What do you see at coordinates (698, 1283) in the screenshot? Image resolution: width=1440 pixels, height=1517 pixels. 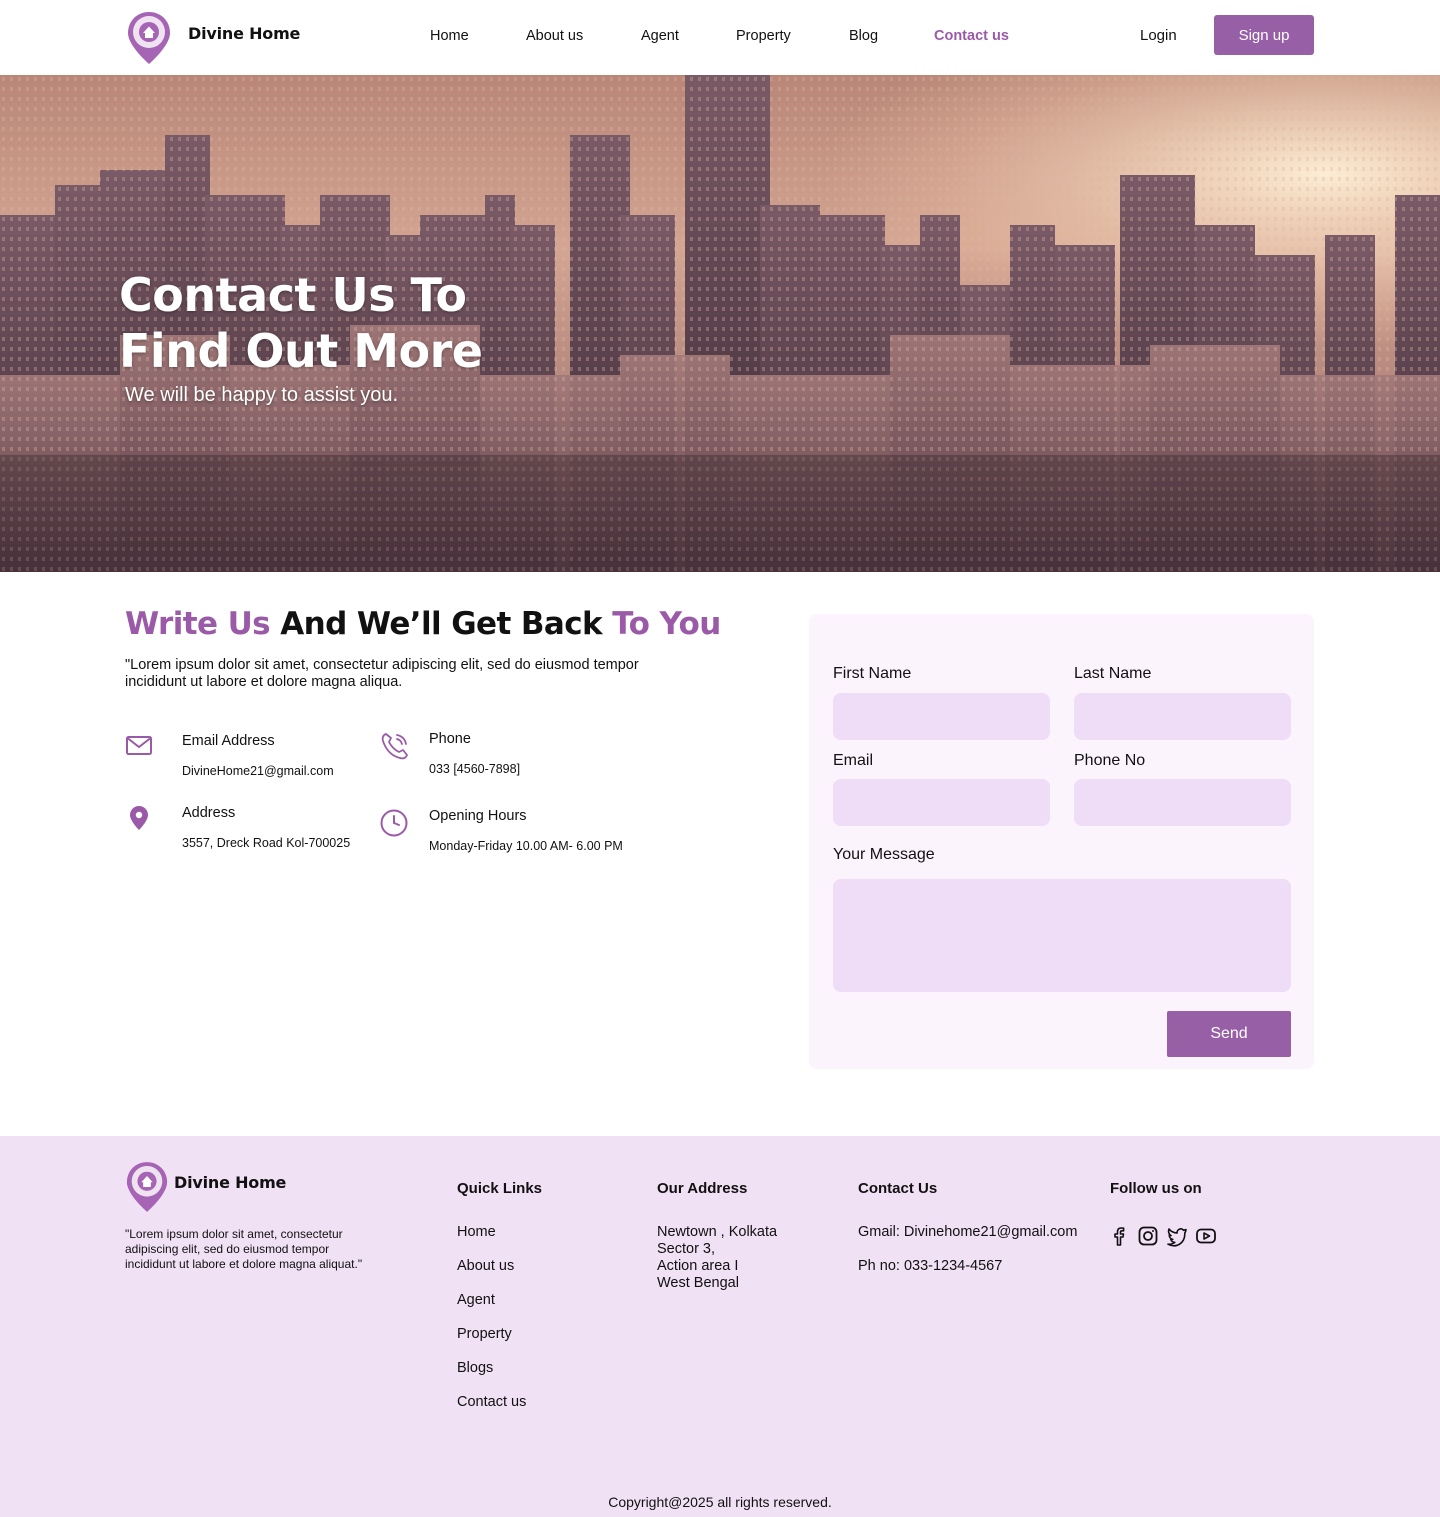 I see `address-line: West Bengal` at bounding box center [698, 1283].